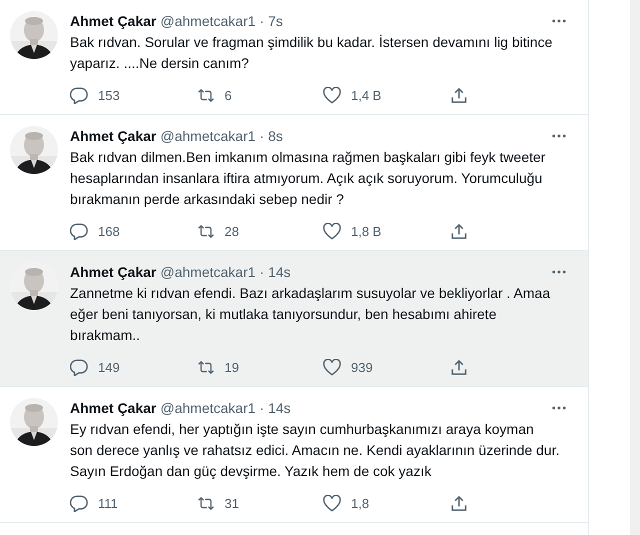  What do you see at coordinates (362, 367) in the screenshot?
I see `like-count: 939` at bounding box center [362, 367].